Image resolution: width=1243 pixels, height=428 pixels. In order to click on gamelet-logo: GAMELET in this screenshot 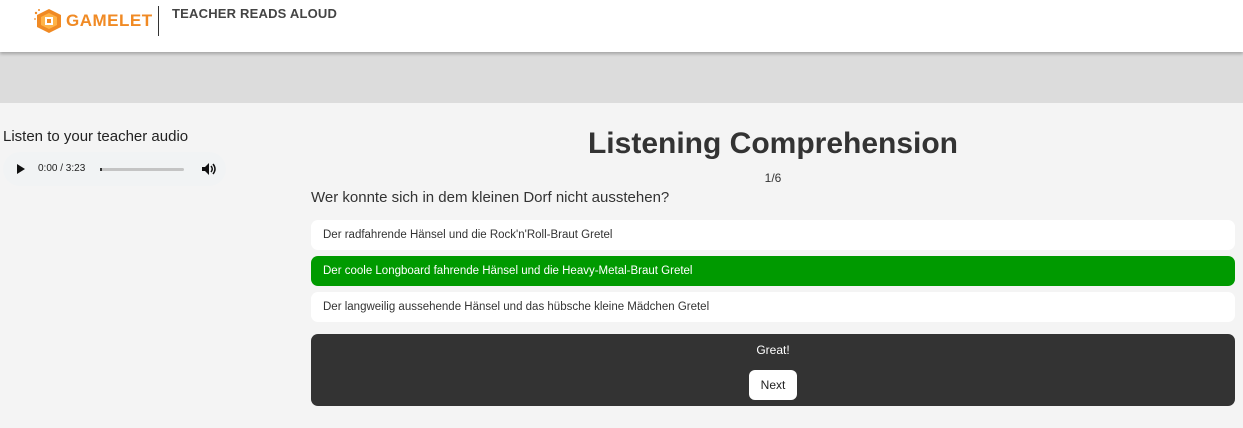, I will do `click(93, 21)`.